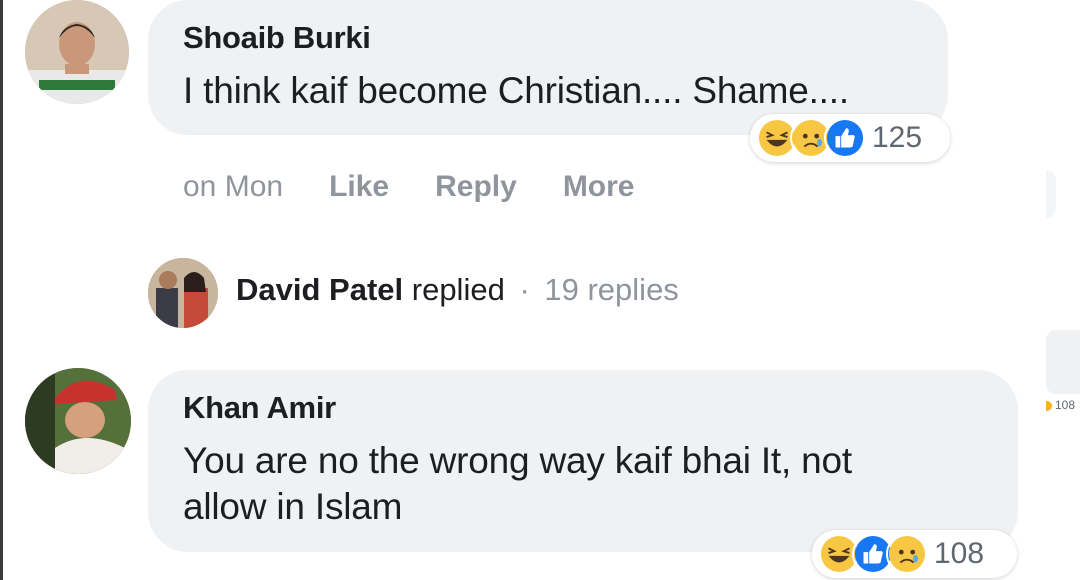 The width and height of the screenshot is (1080, 580). Describe the element at coordinates (599, 187) in the screenshot. I see `more-button: More` at that location.